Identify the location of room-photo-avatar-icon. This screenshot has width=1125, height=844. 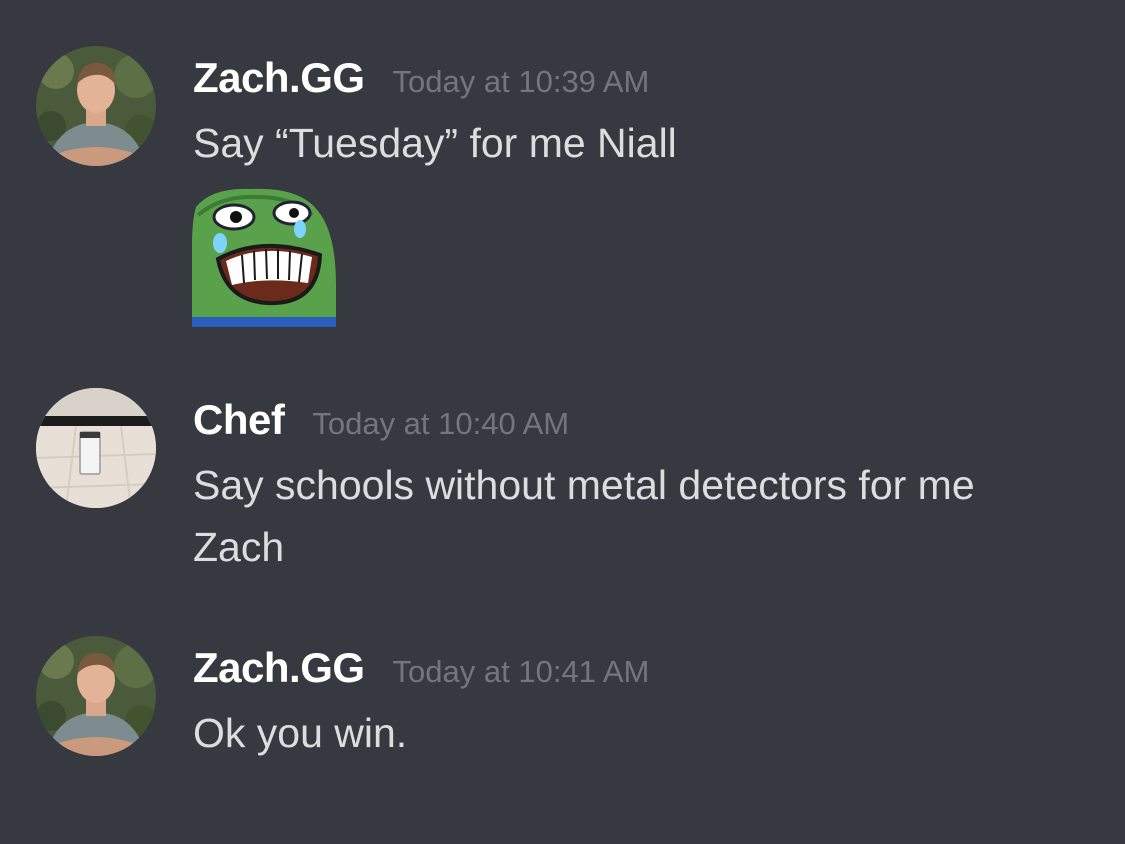
(96, 448).